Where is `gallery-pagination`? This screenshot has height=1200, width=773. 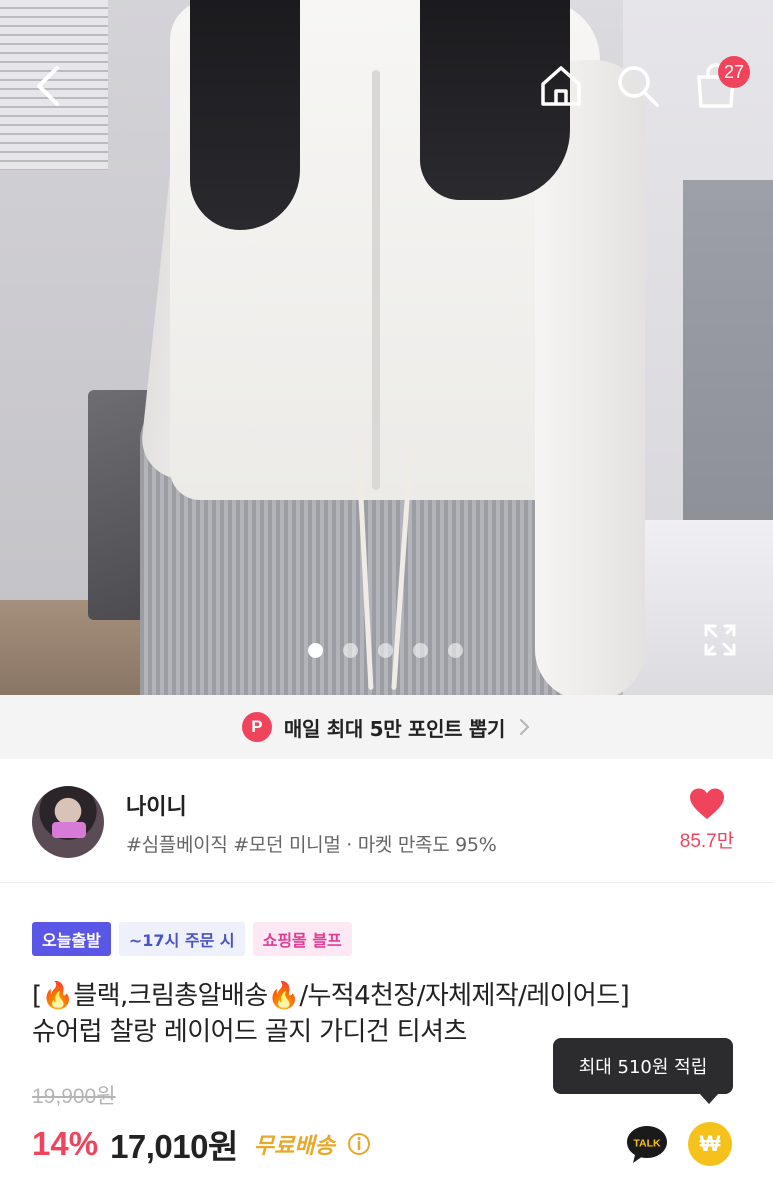
gallery-pagination is located at coordinates (385, 650).